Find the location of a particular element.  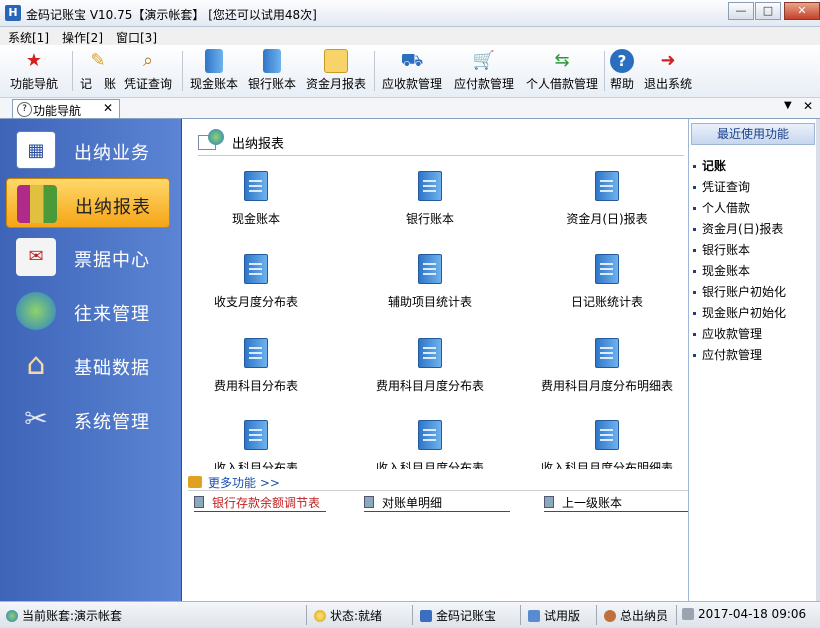

toolbar-help-button: ? 帮助 is located at coordinates (622, 70).